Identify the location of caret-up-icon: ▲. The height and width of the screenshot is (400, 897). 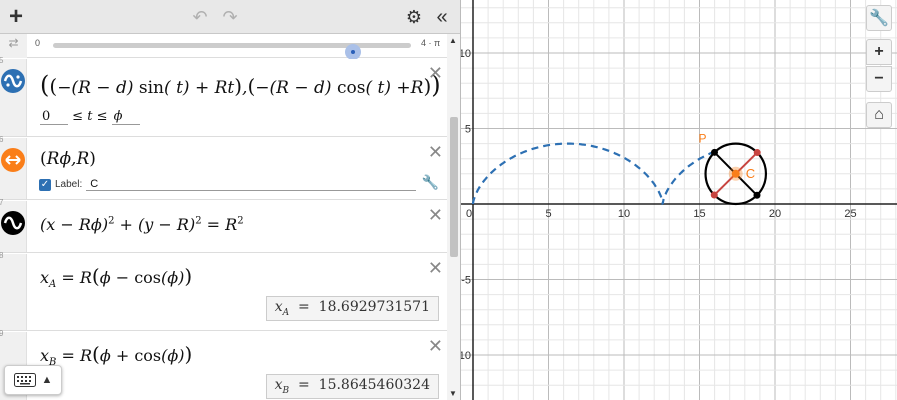
(47, 380).